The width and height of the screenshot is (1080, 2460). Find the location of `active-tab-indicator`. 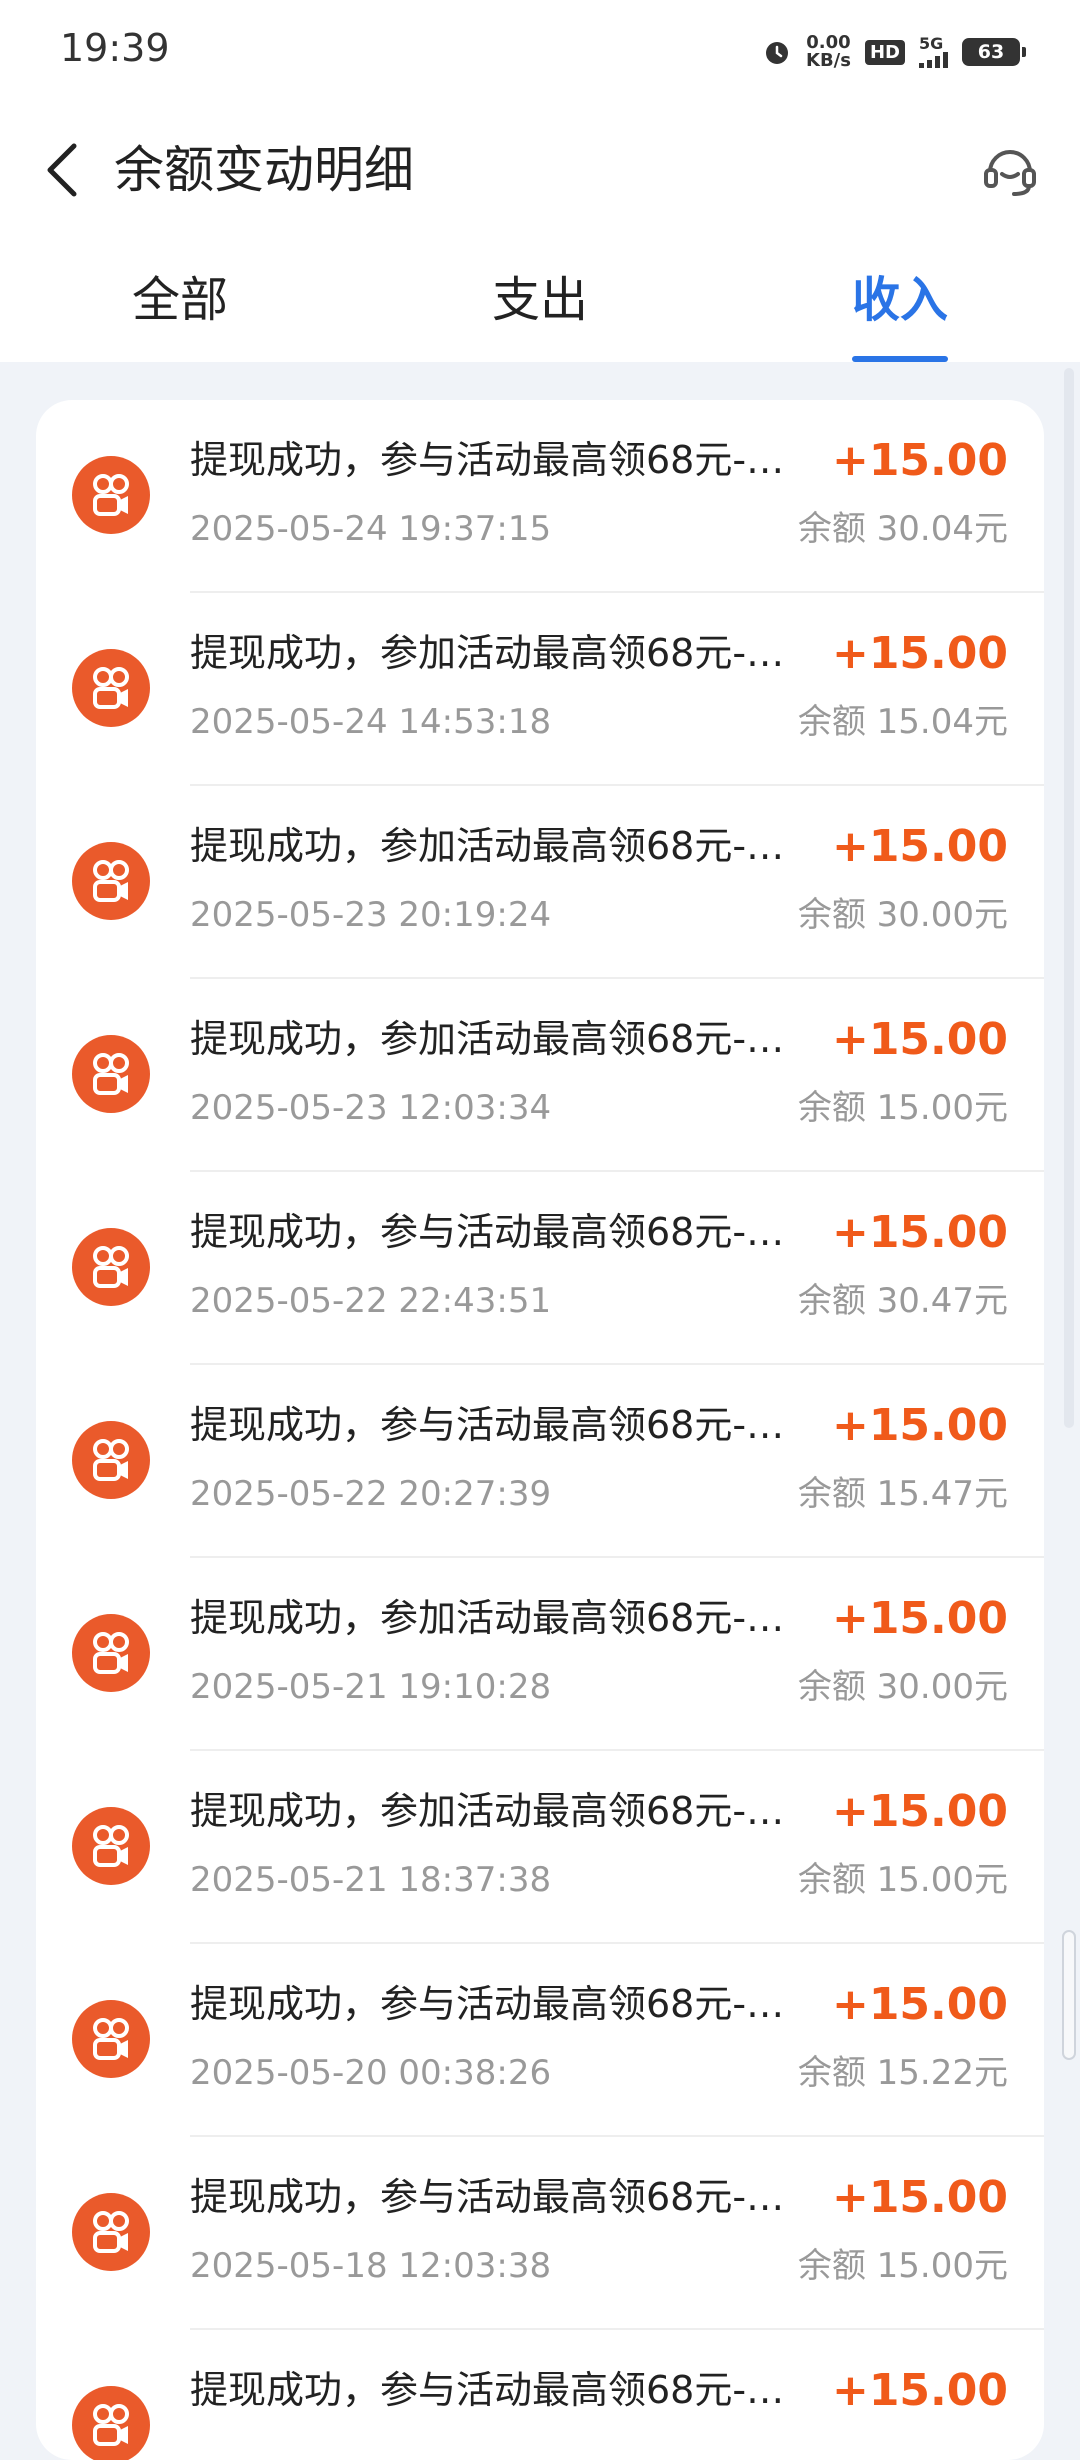

active-tab-indicator is located at coordinates (900, 359).